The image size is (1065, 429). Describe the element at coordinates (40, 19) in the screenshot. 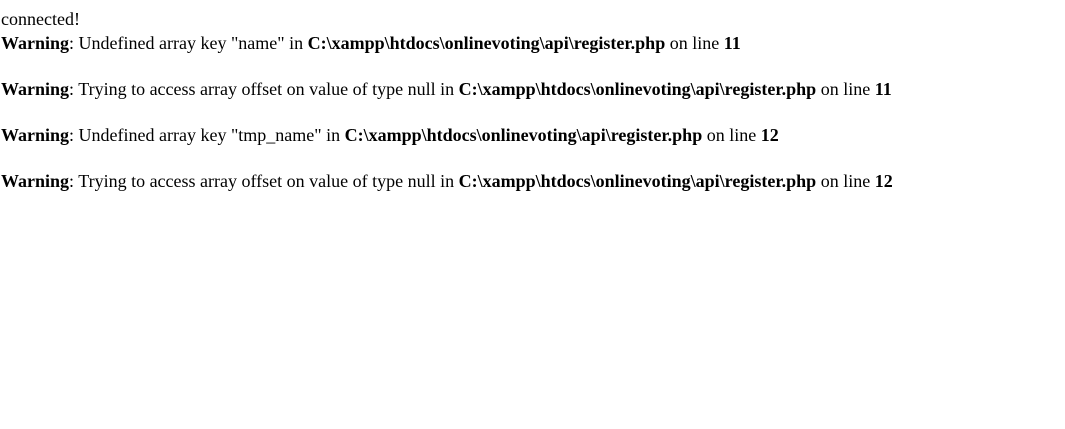

I see `connection-status-text: connected!` at that location.